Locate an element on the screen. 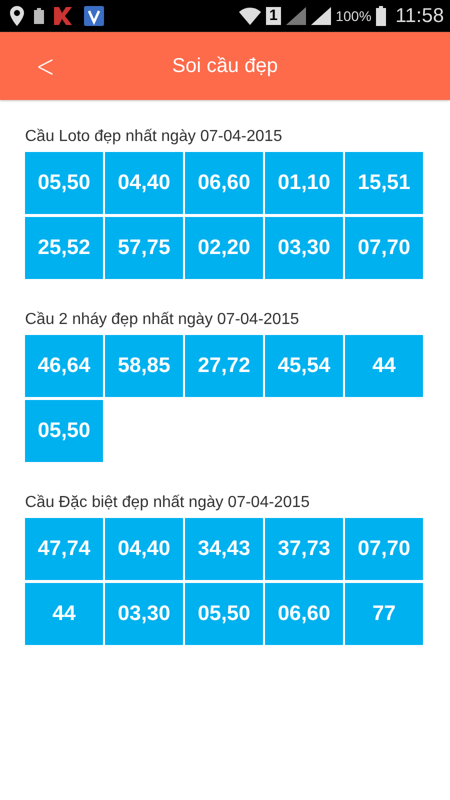  sim-indicator: 1 is located at coordinates (273, 16).